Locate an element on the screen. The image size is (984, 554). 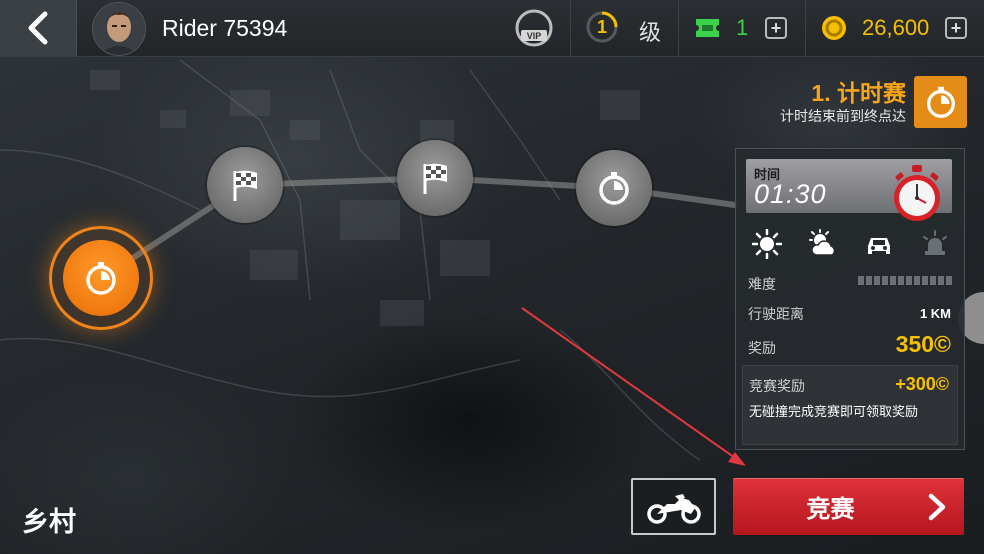
add-coins-button: + is located at coordinates (956, 28).